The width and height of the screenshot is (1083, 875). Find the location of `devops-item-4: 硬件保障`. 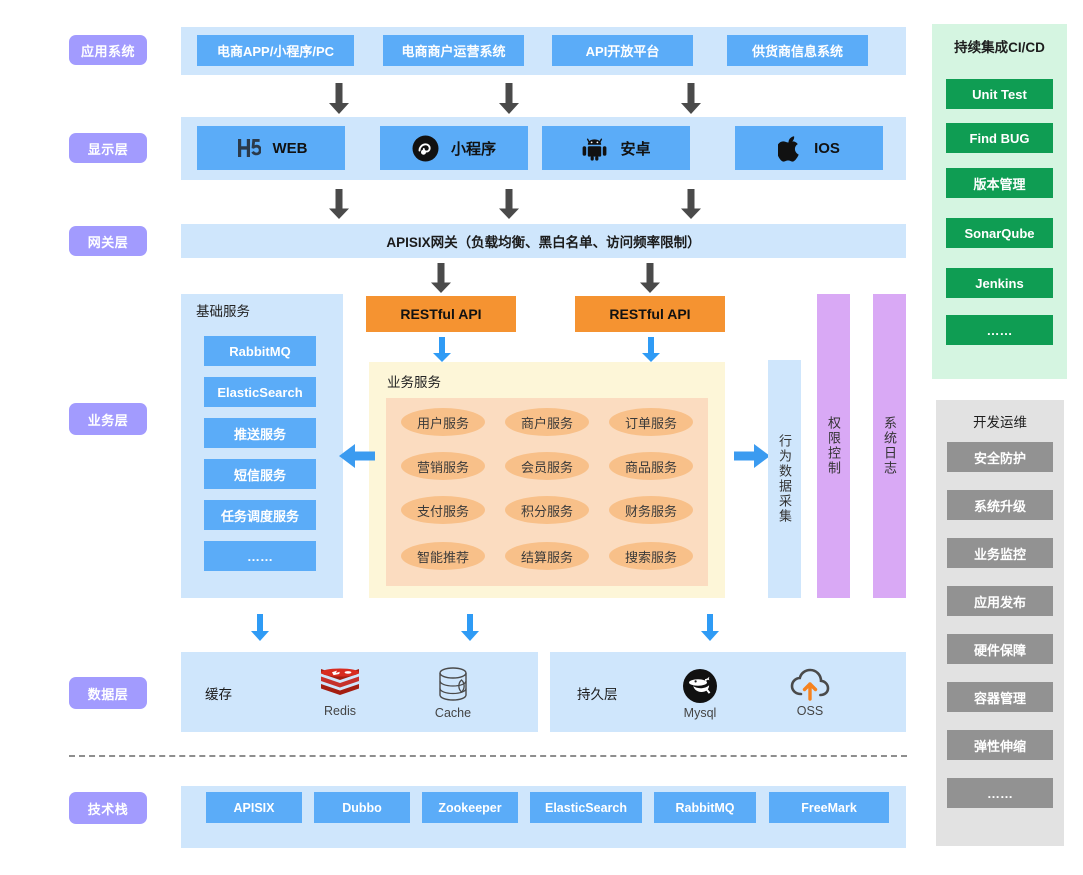

devops-item-4: 硬件保障 is located at coordinates (1000, 649).